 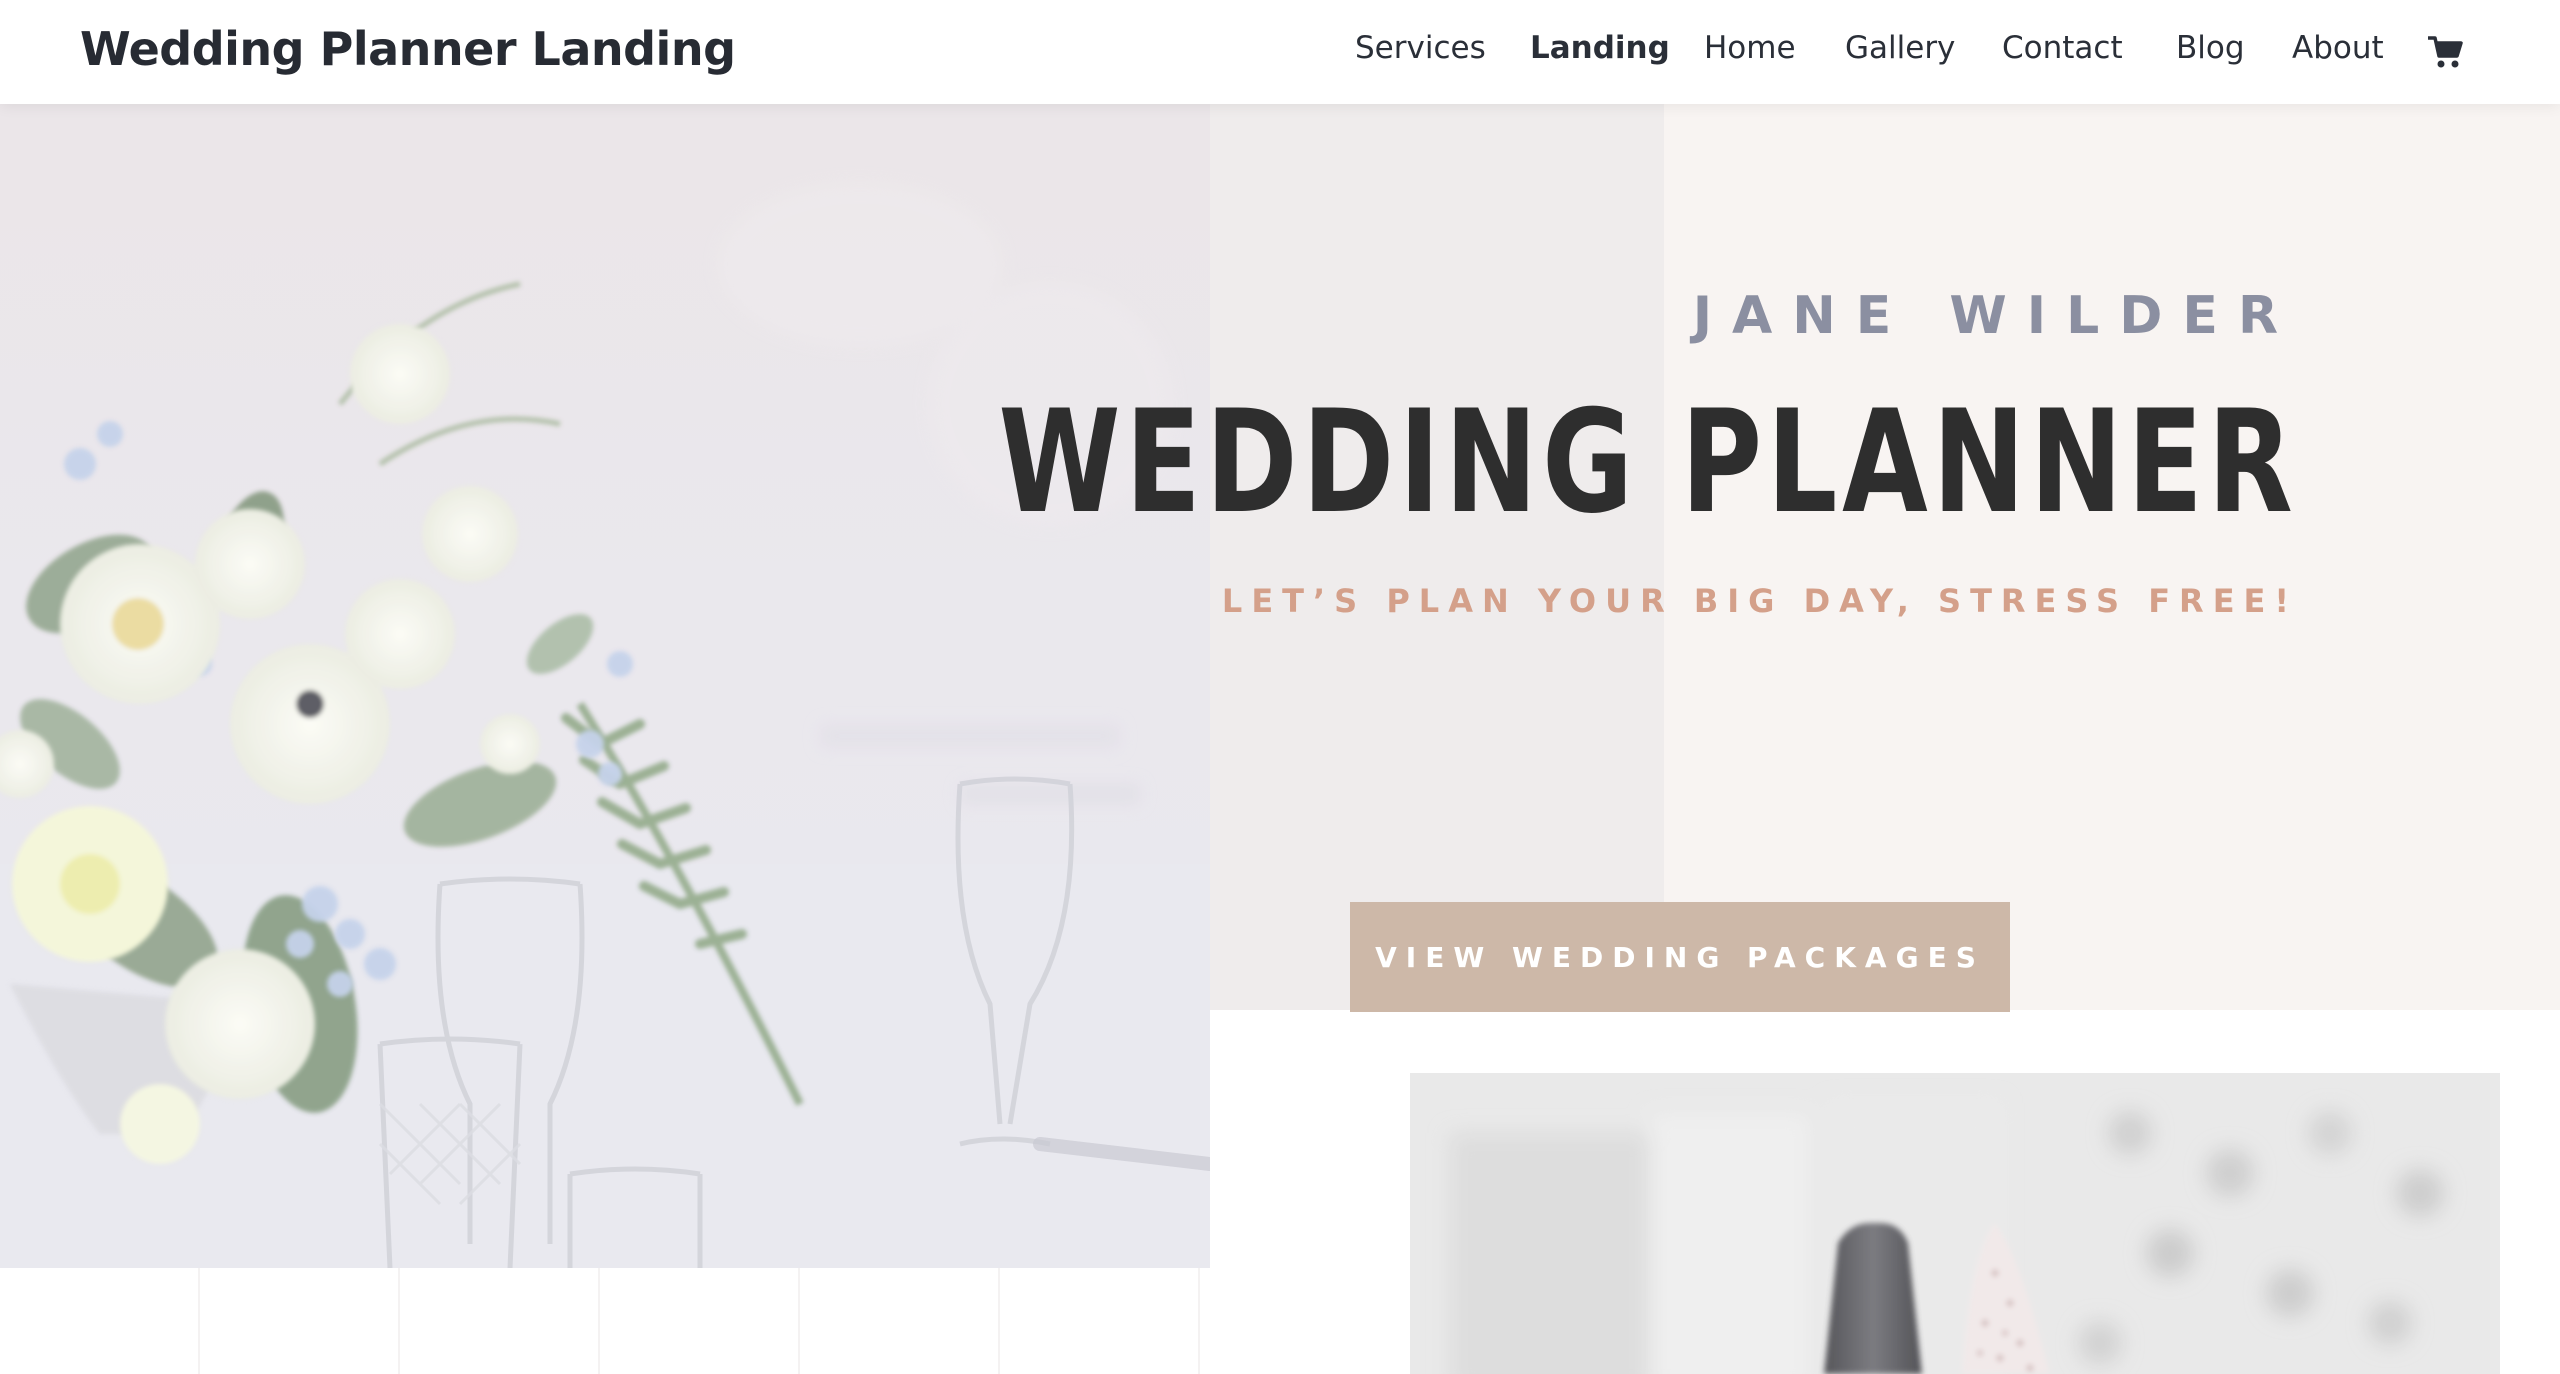 What do you see at coordinates (1420, 48) in the screenshot?
I see `nav-item-services: Services` at bounding box center [1420, 48].